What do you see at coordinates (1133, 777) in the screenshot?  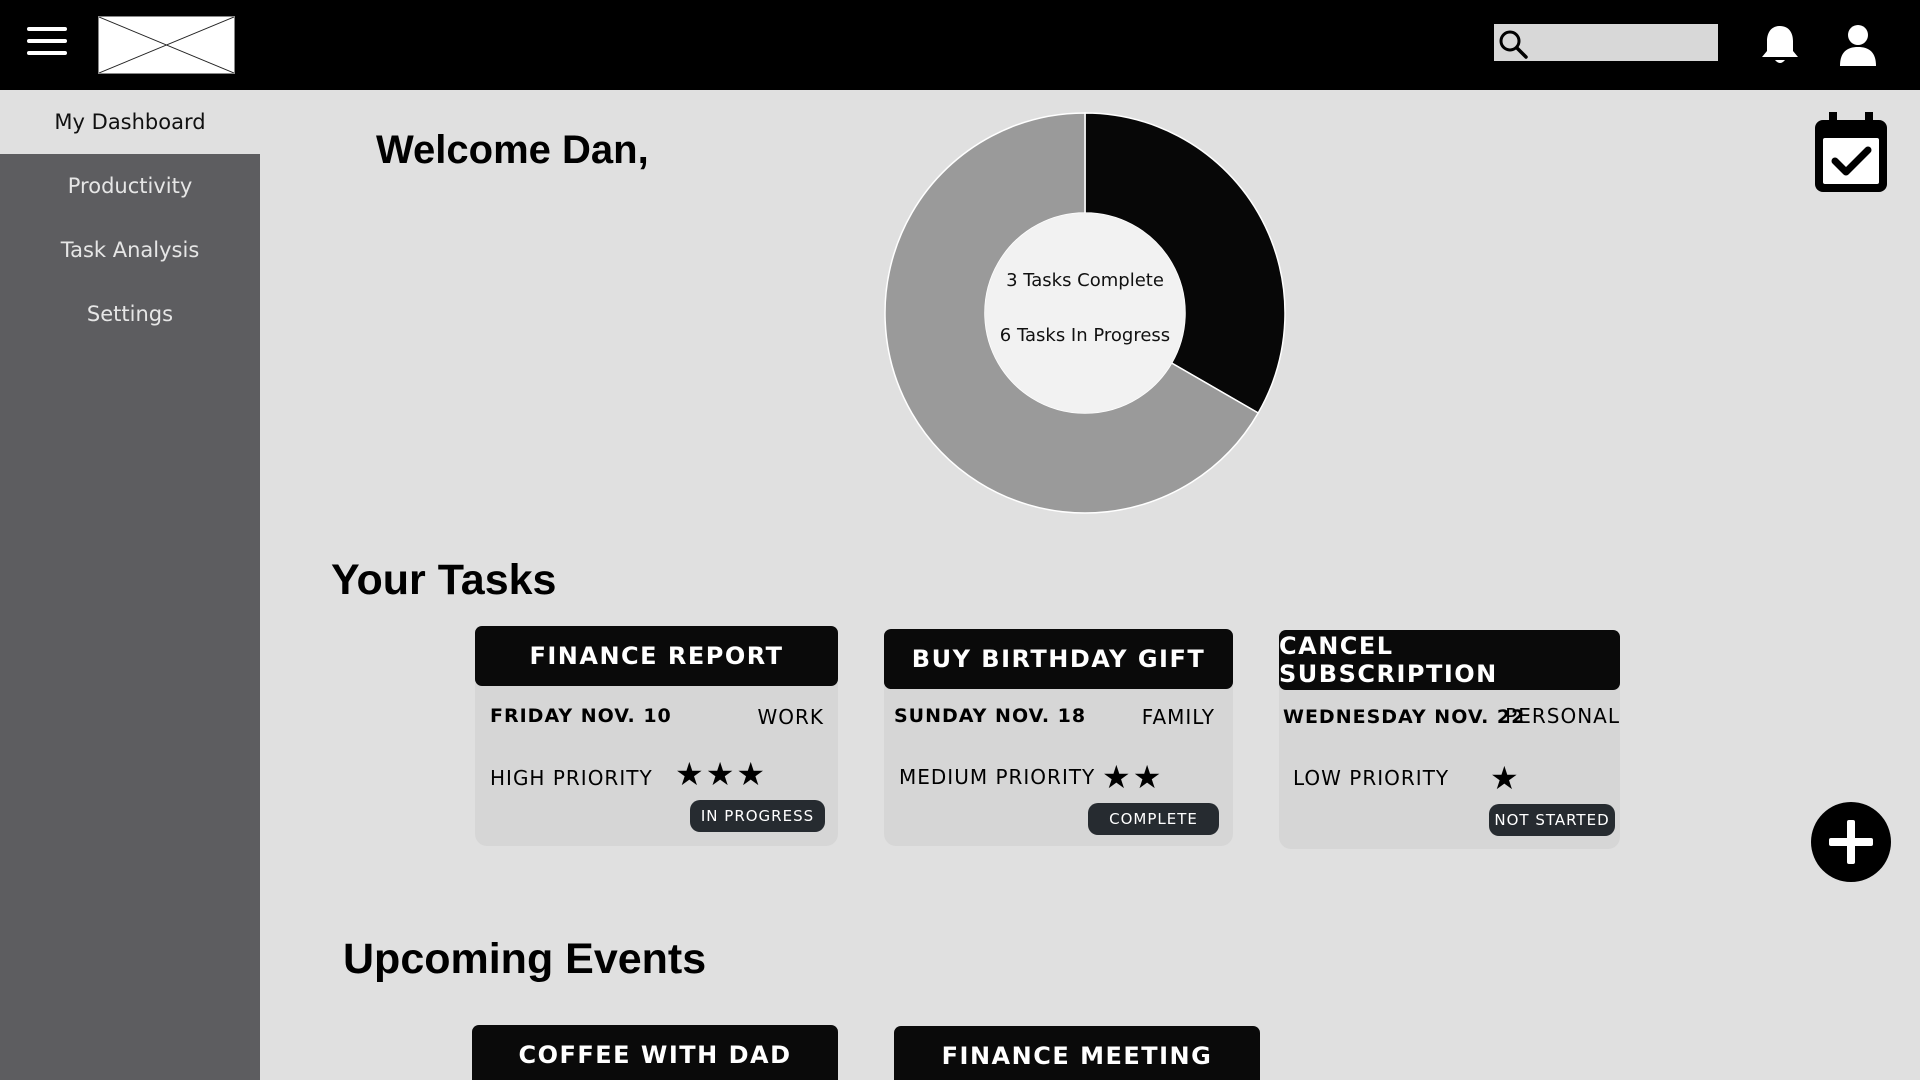 I see `priority-stars: ★★` at bounding box center [1133, 777].